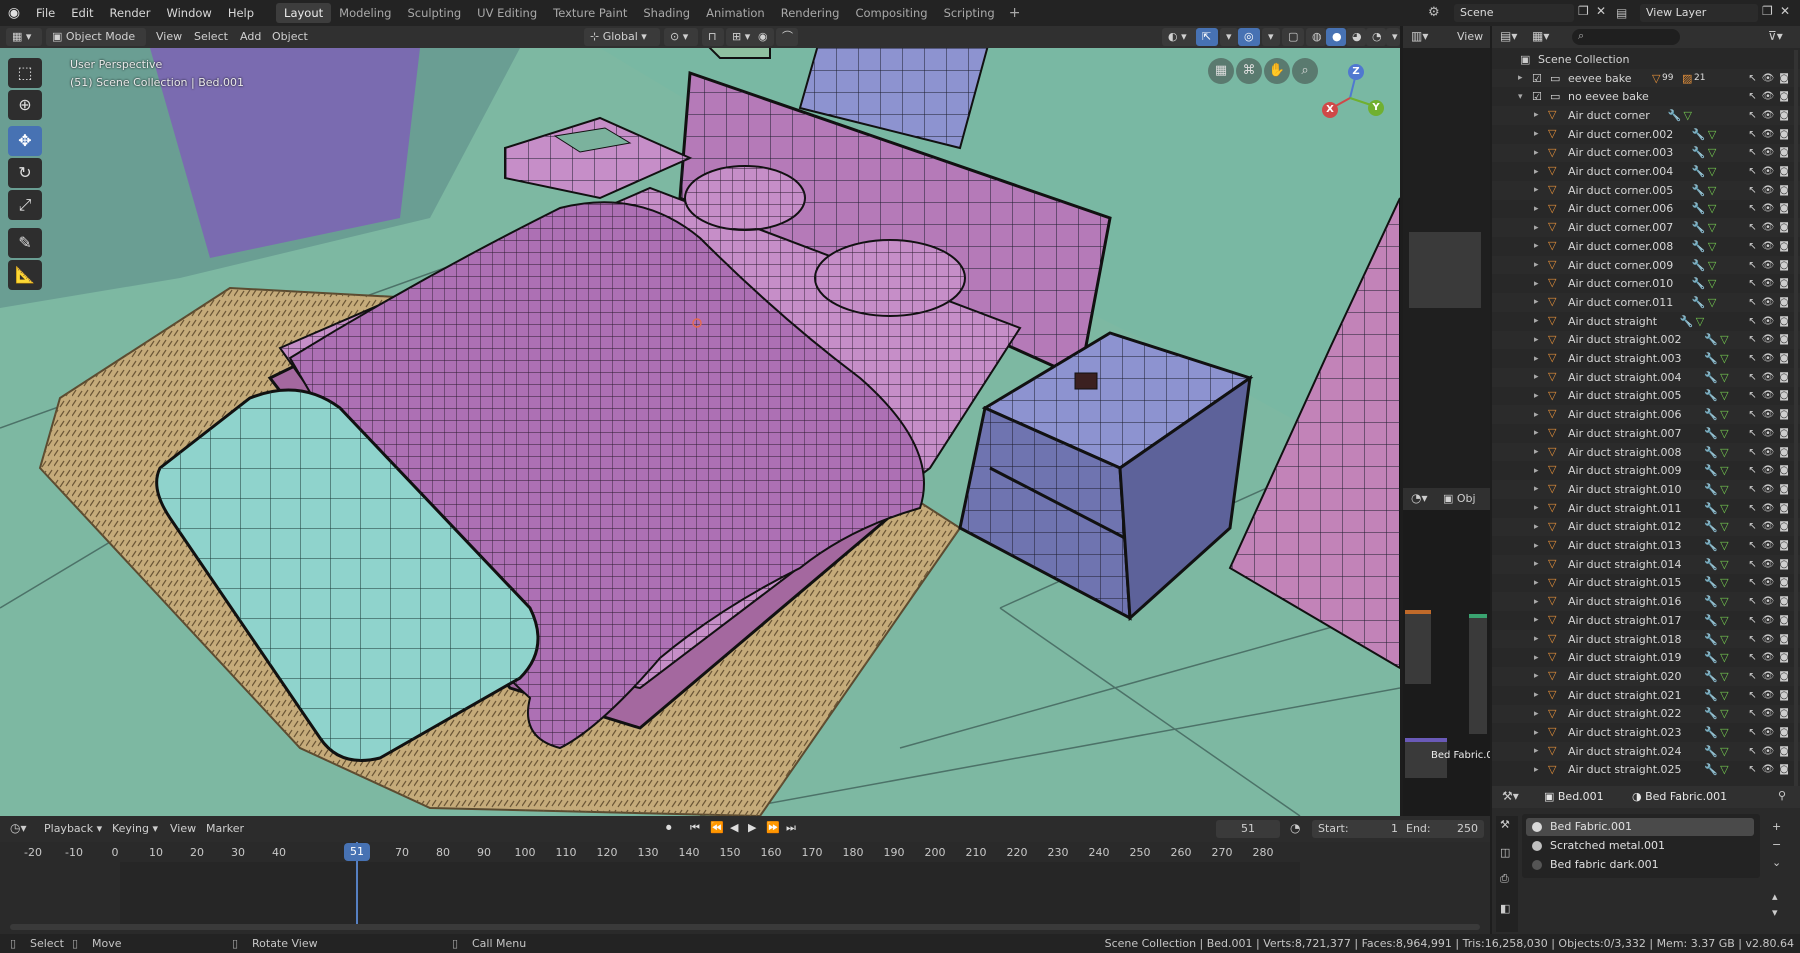  What do you see at coordinates (1540, 36) in the screenshot?
I see `display-mode-icon: ▦▾` at bounding box center [1540, 36].